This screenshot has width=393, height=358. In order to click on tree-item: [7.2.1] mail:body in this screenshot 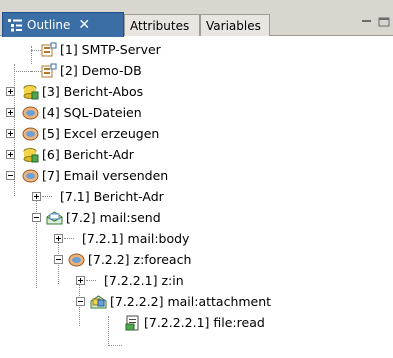, I will do `click(196, 239)`.